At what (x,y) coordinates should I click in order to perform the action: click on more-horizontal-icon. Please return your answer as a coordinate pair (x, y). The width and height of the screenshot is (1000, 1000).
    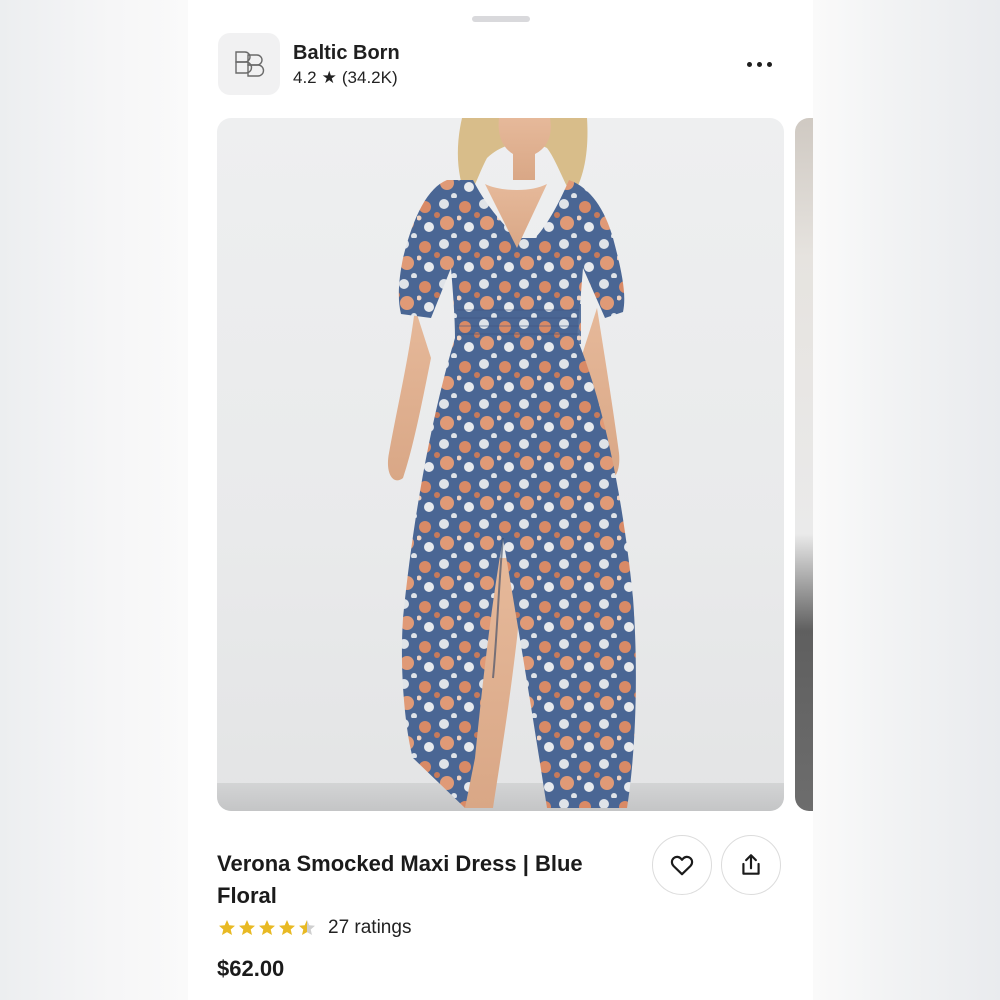
    Looking at the image, I should click on (749, 64).